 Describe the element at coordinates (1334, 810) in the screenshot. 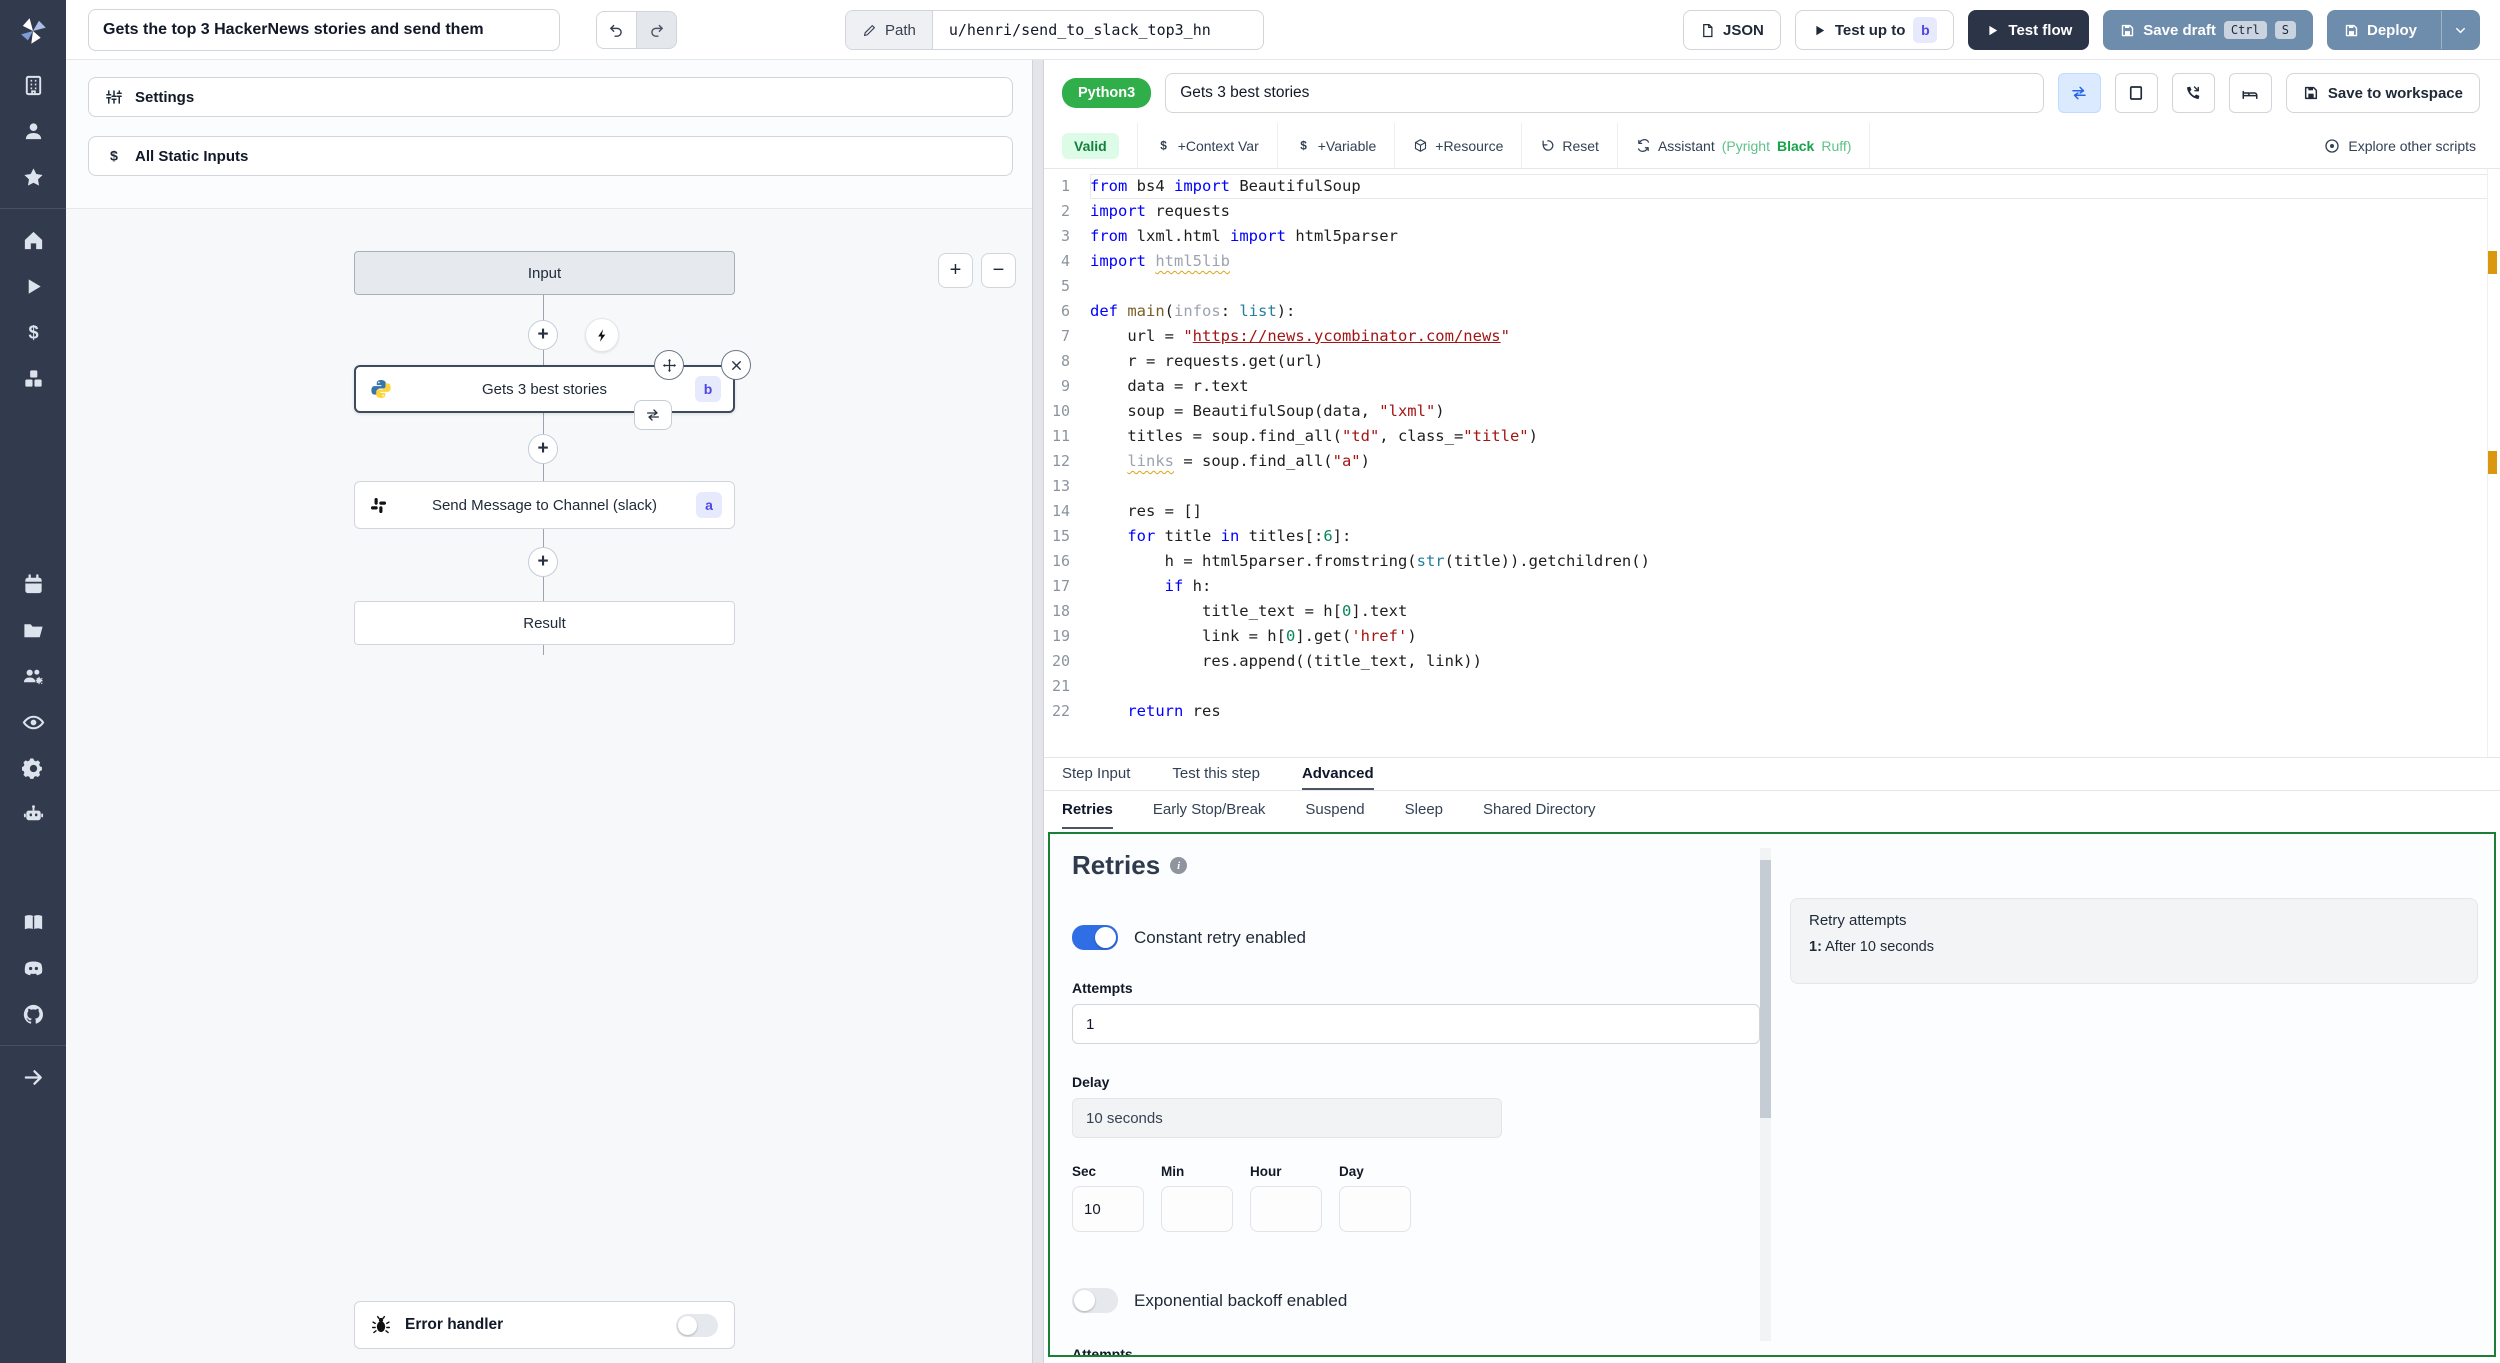

I see `subtab-suspend: Suspend` at that location.